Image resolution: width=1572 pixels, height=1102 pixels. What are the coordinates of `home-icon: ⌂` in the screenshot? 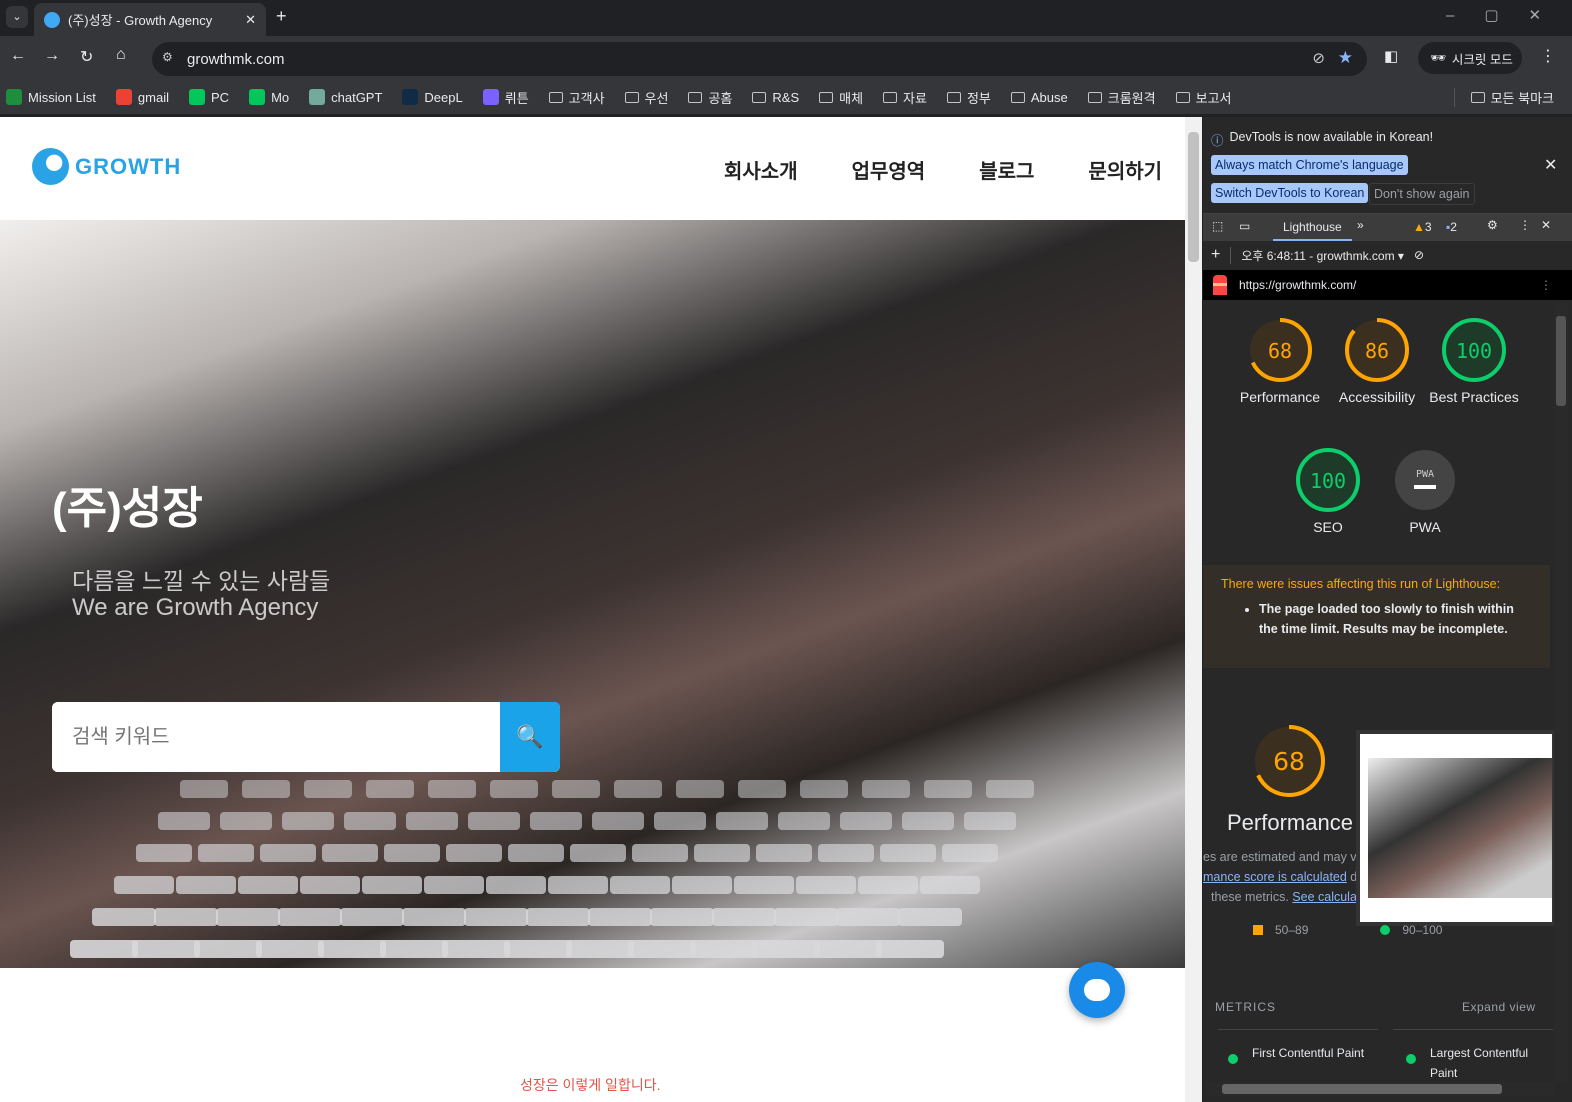 It's located at (121, 55).